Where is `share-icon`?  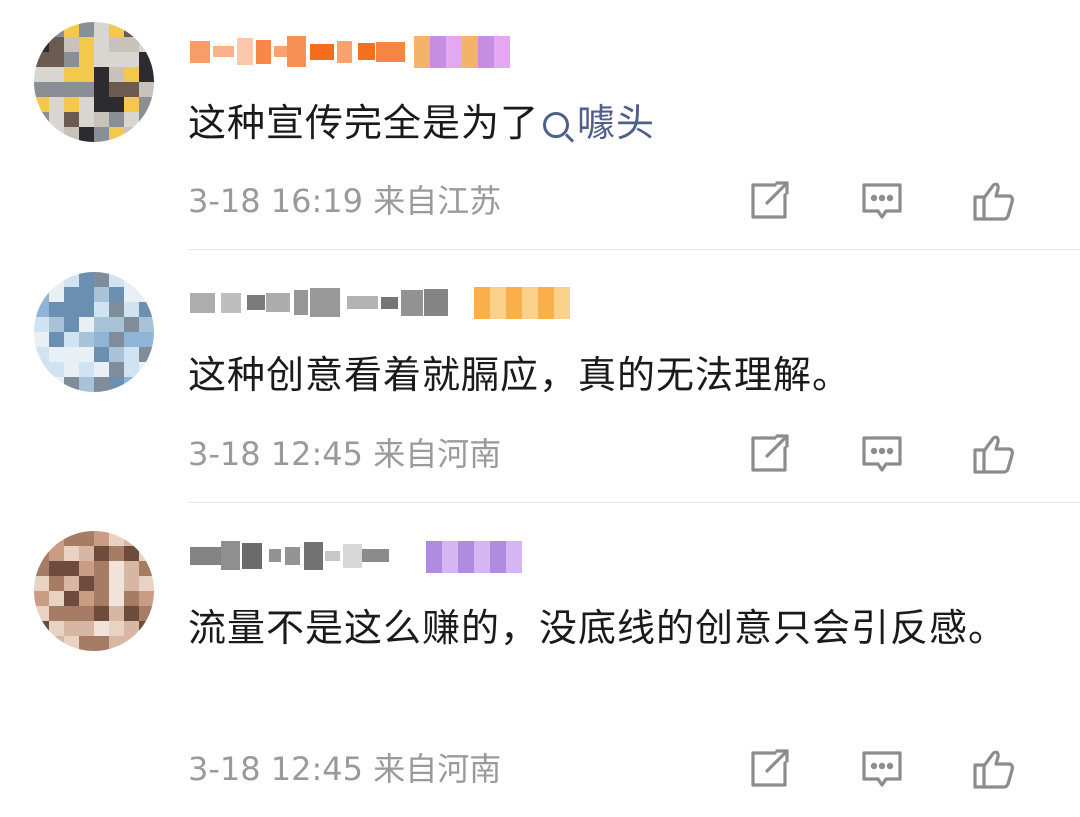
share-icon is located at coordinates (770, 200).